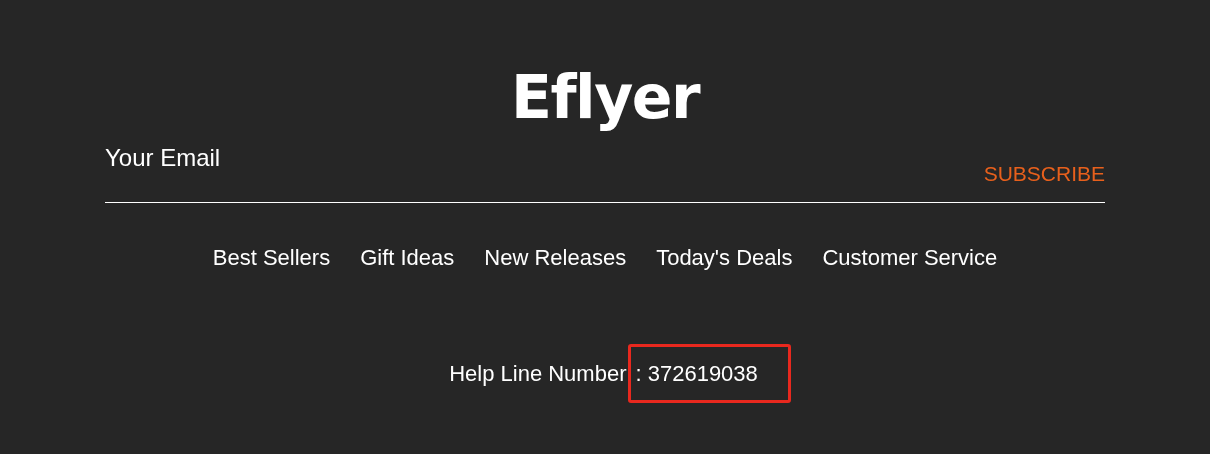  What do you see at coordinates (538, 374) in the screenshot?
I see `help-line-label: Help Line Number` at bounding box center [538, 374].